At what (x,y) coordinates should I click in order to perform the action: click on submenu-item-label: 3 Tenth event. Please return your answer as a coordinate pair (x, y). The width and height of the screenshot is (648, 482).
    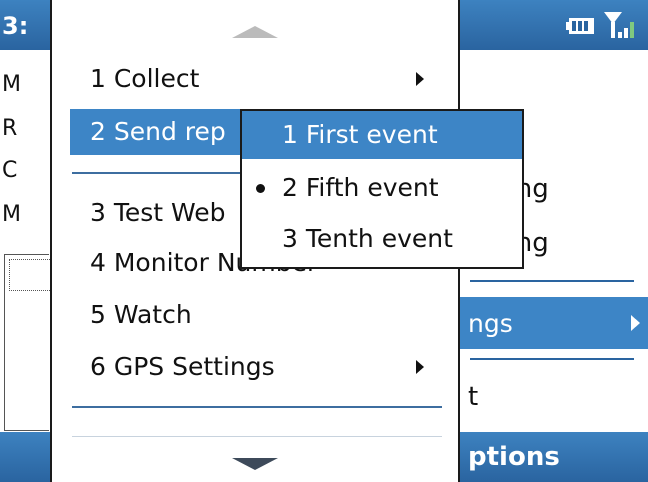
    Looking at the image, I should click on (367, 238).